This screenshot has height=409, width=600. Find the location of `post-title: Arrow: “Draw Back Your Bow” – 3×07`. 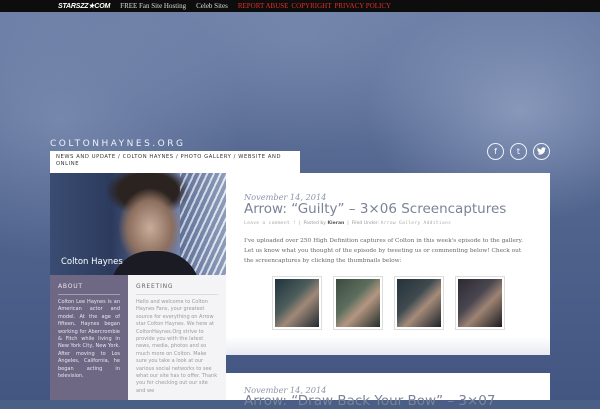

post-title: Arrow: “Draw Back Your Bow” – 3×07 is located at coordinates (369, 401).